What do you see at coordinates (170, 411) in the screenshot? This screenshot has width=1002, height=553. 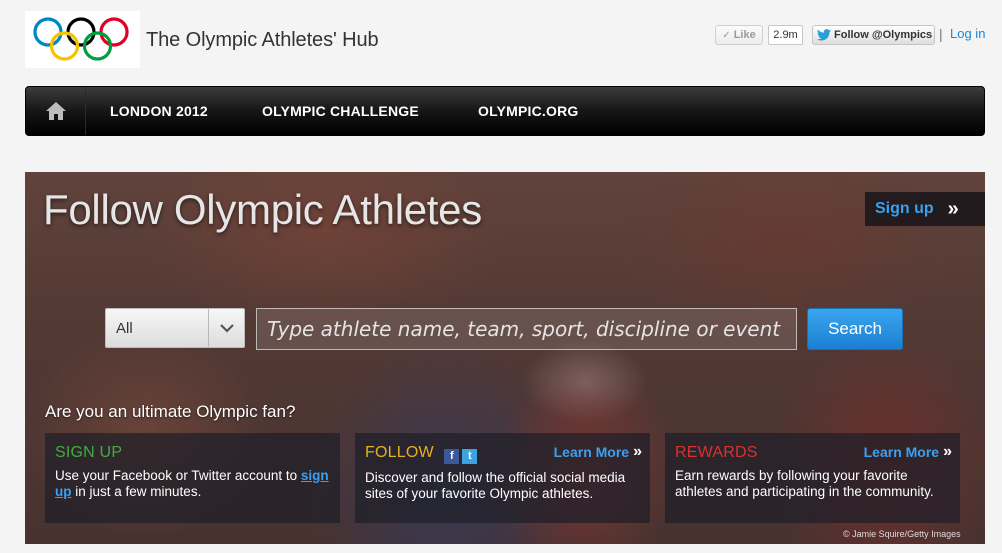 I see `fan-question: Are you an ultimate Olympic fan?` at bounding box center [170, 411].